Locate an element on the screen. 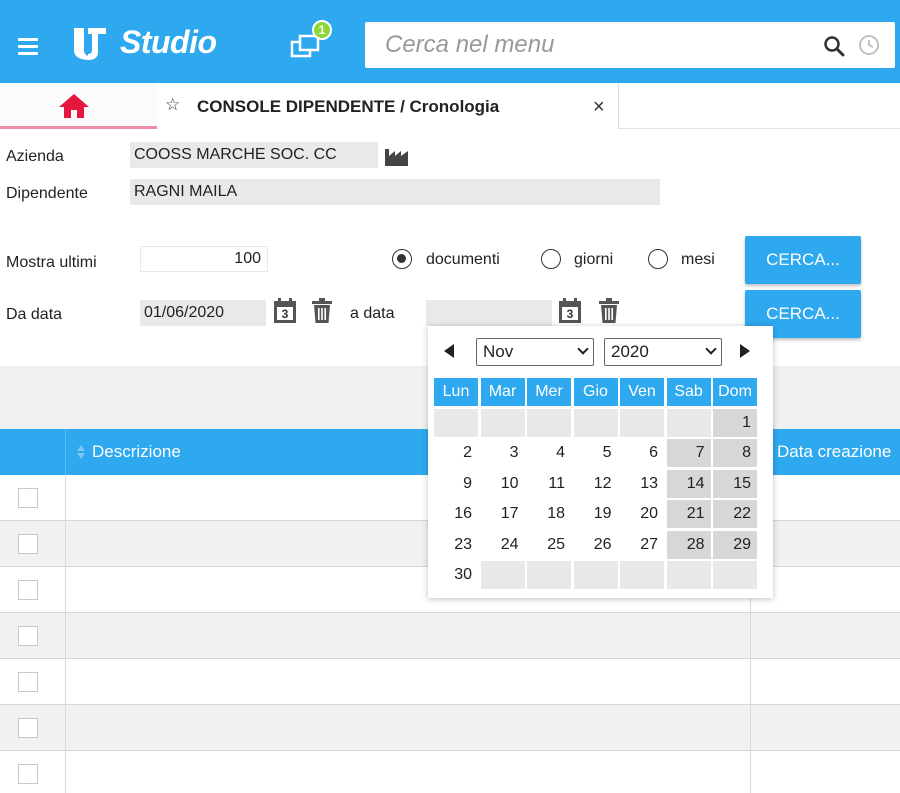 The image size is (900, 793). calendar-day: 9 is located at coordinates (456, 484).